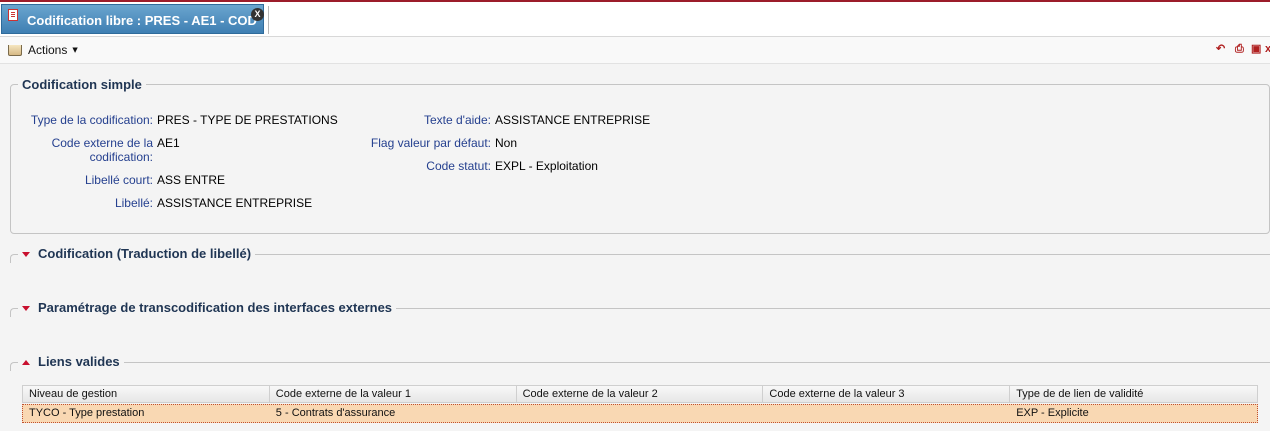  What do you see at coordinates (146, 394) in the screenshot?
I see `column-header: Niveau de gestion` at bounding box center [146, 394].